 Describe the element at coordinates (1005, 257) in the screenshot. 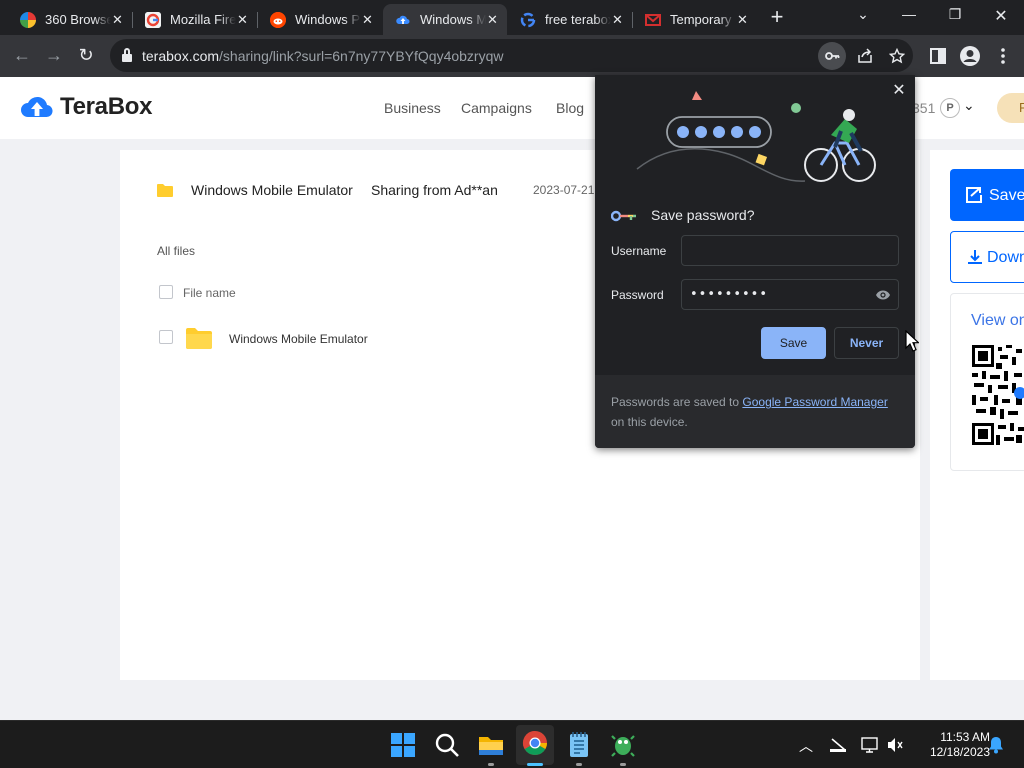

I see `download-label: Download` at that location.